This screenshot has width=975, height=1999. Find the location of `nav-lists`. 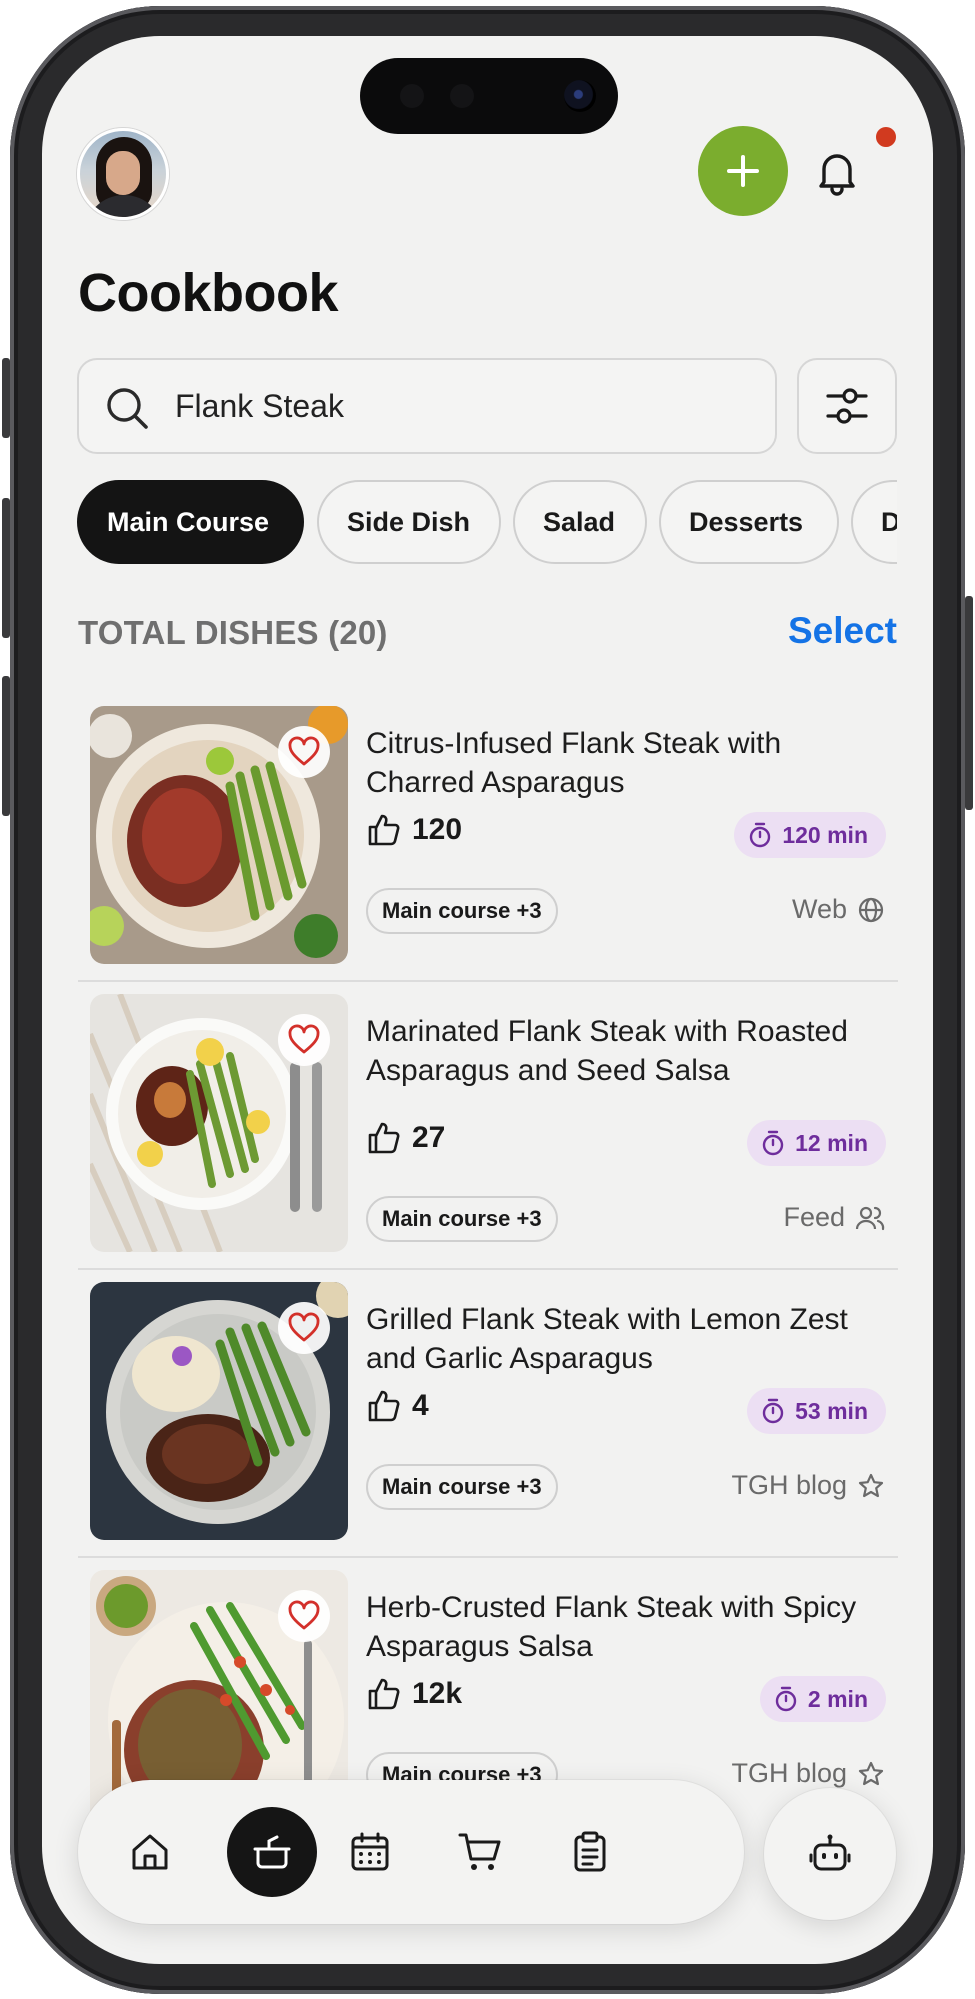

nav-lists is located at coordinates (590, 1852).